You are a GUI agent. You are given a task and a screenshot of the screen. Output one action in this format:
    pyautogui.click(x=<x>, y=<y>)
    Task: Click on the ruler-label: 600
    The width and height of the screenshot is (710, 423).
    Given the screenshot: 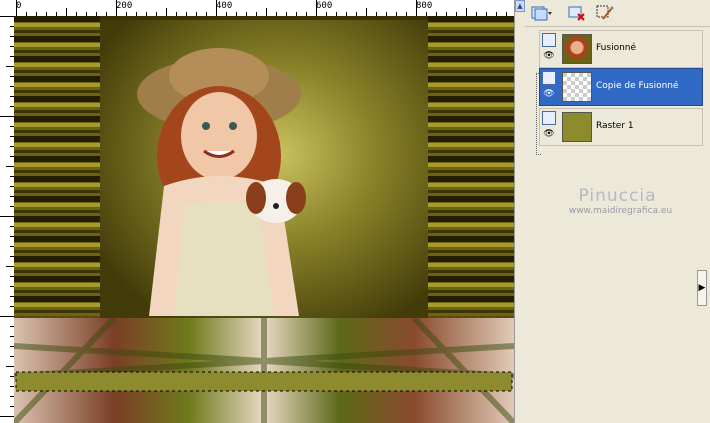 What is the action you would take?
    pyautogui.click(x=324, y=6)
    